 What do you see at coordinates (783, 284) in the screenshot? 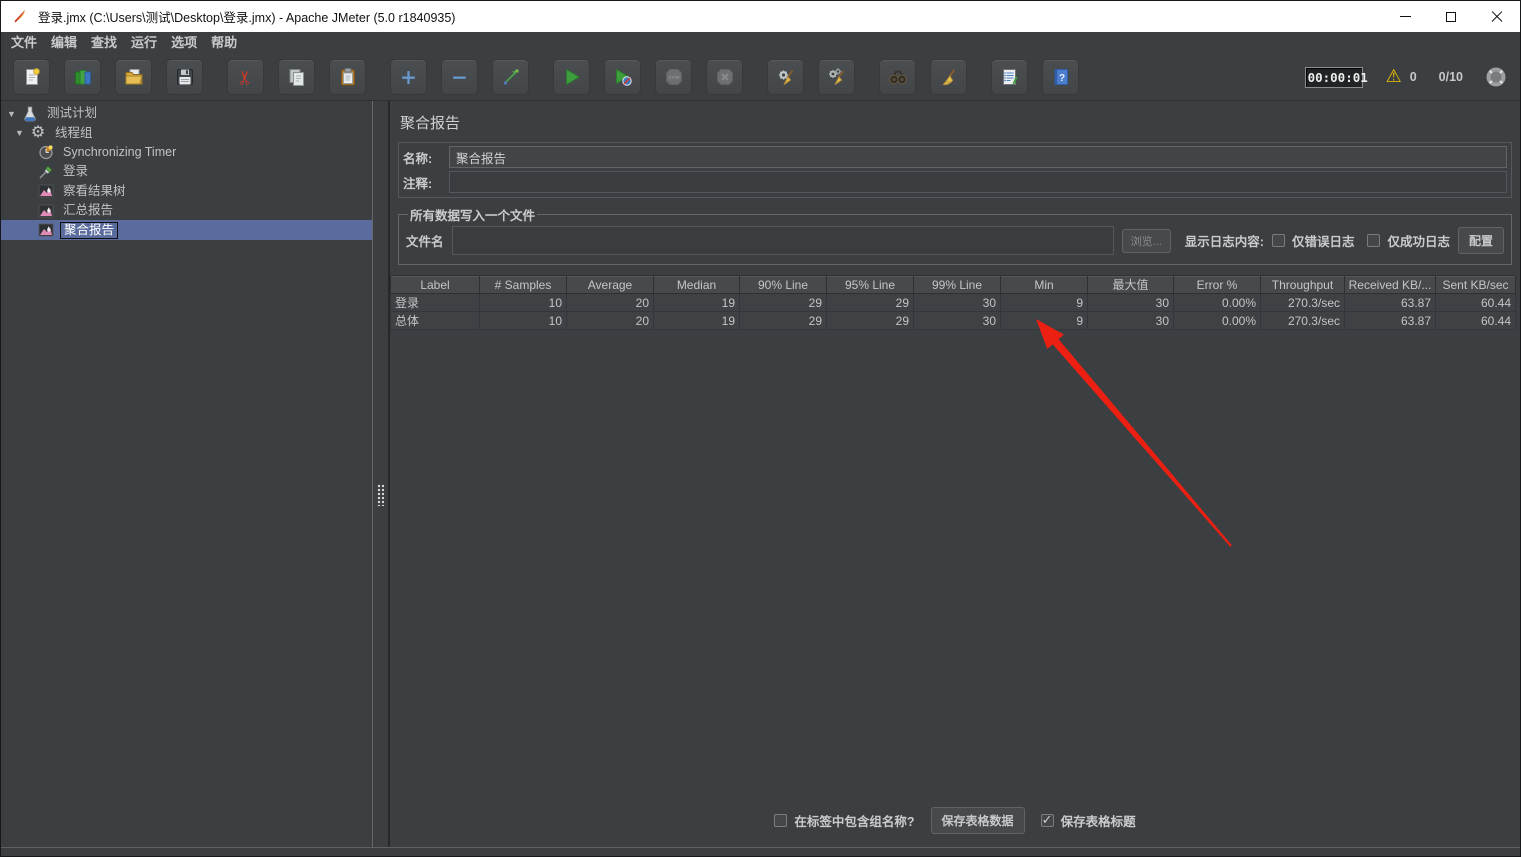
I see `column-header-4: 90% Line` at bounding box center [783, 284].